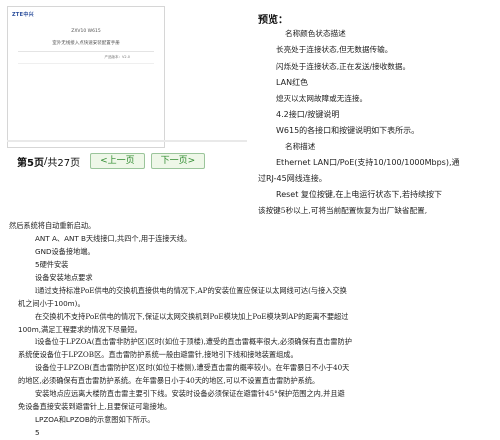  I want to click on body-line: 100m,满足工程要求的情况下尽量短。, so click(80, 329).